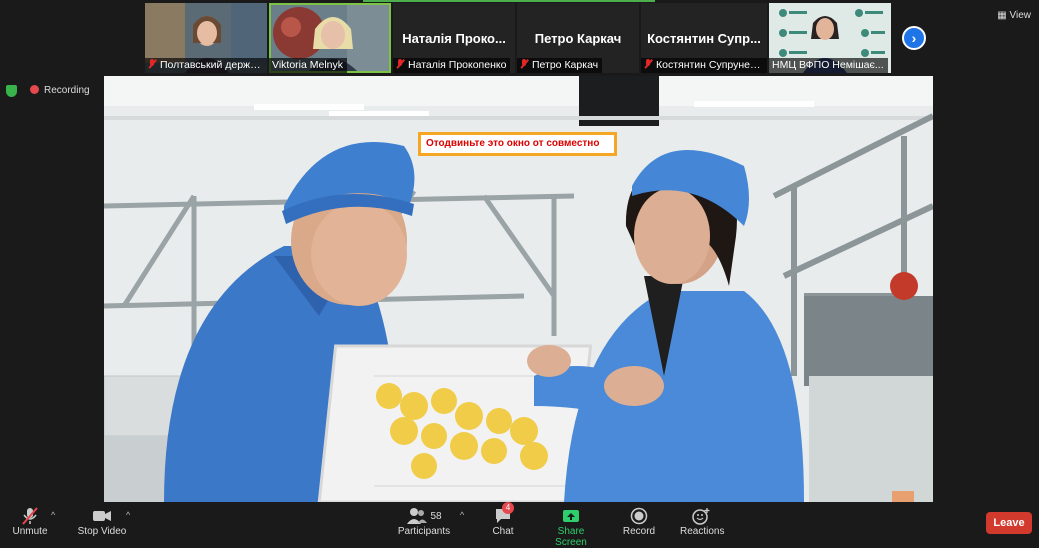 The image size is (1039, 548). I want to click on stop-video-button: Stop Video, so click(102, 521).